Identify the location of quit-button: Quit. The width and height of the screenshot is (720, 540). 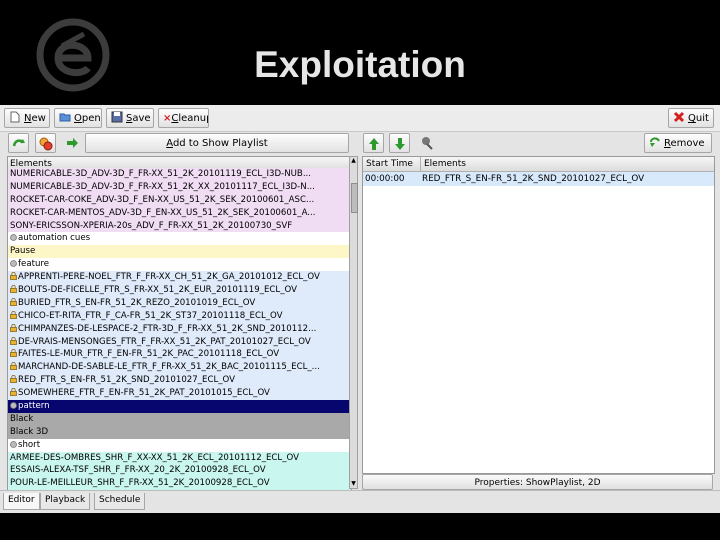
(691, 118).